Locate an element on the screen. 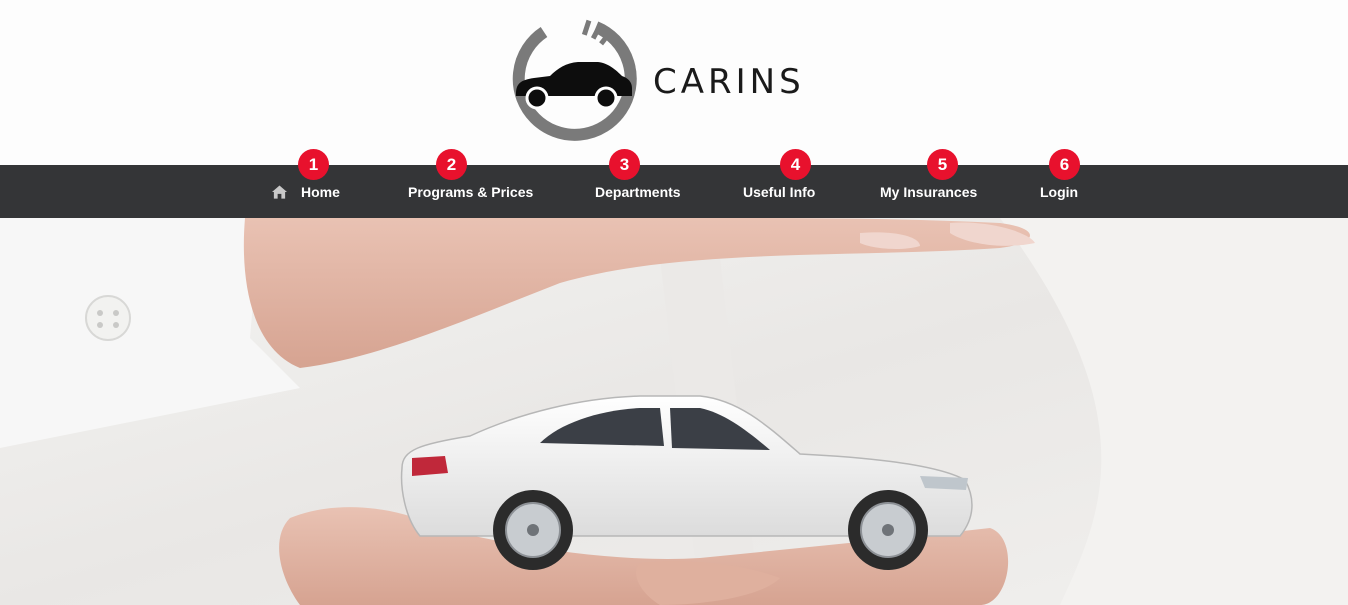 The image size is (1348, 605). nav-badge-3: 3 is located at coordinates (624, 164).